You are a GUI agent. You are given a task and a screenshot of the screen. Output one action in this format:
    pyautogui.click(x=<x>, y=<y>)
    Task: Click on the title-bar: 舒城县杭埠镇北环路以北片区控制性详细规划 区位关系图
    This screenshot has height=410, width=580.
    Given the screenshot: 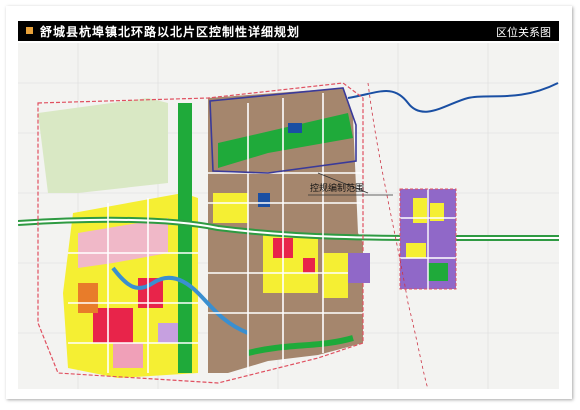 What is the action you would take?
    pyautogui.click(x=288, y=31)
    